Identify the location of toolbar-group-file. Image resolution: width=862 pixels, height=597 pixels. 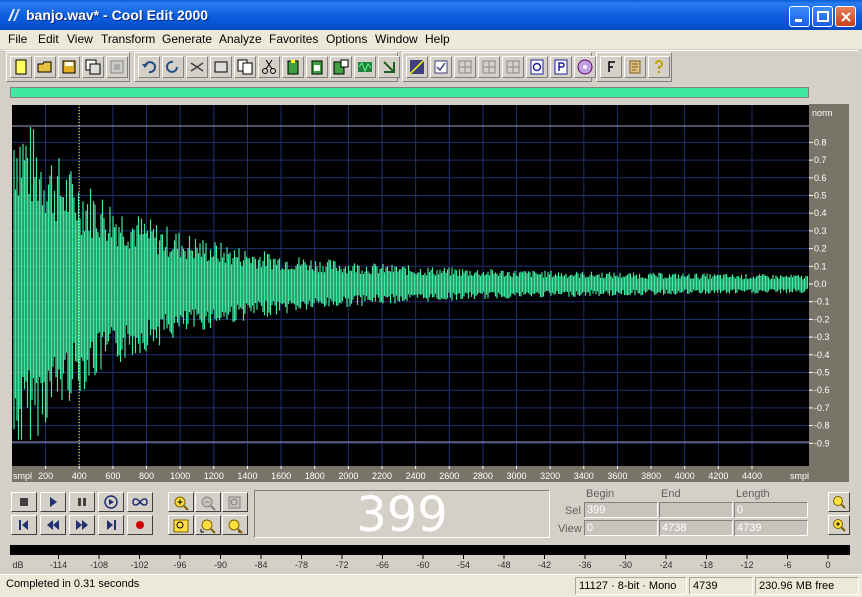
(68, 67).